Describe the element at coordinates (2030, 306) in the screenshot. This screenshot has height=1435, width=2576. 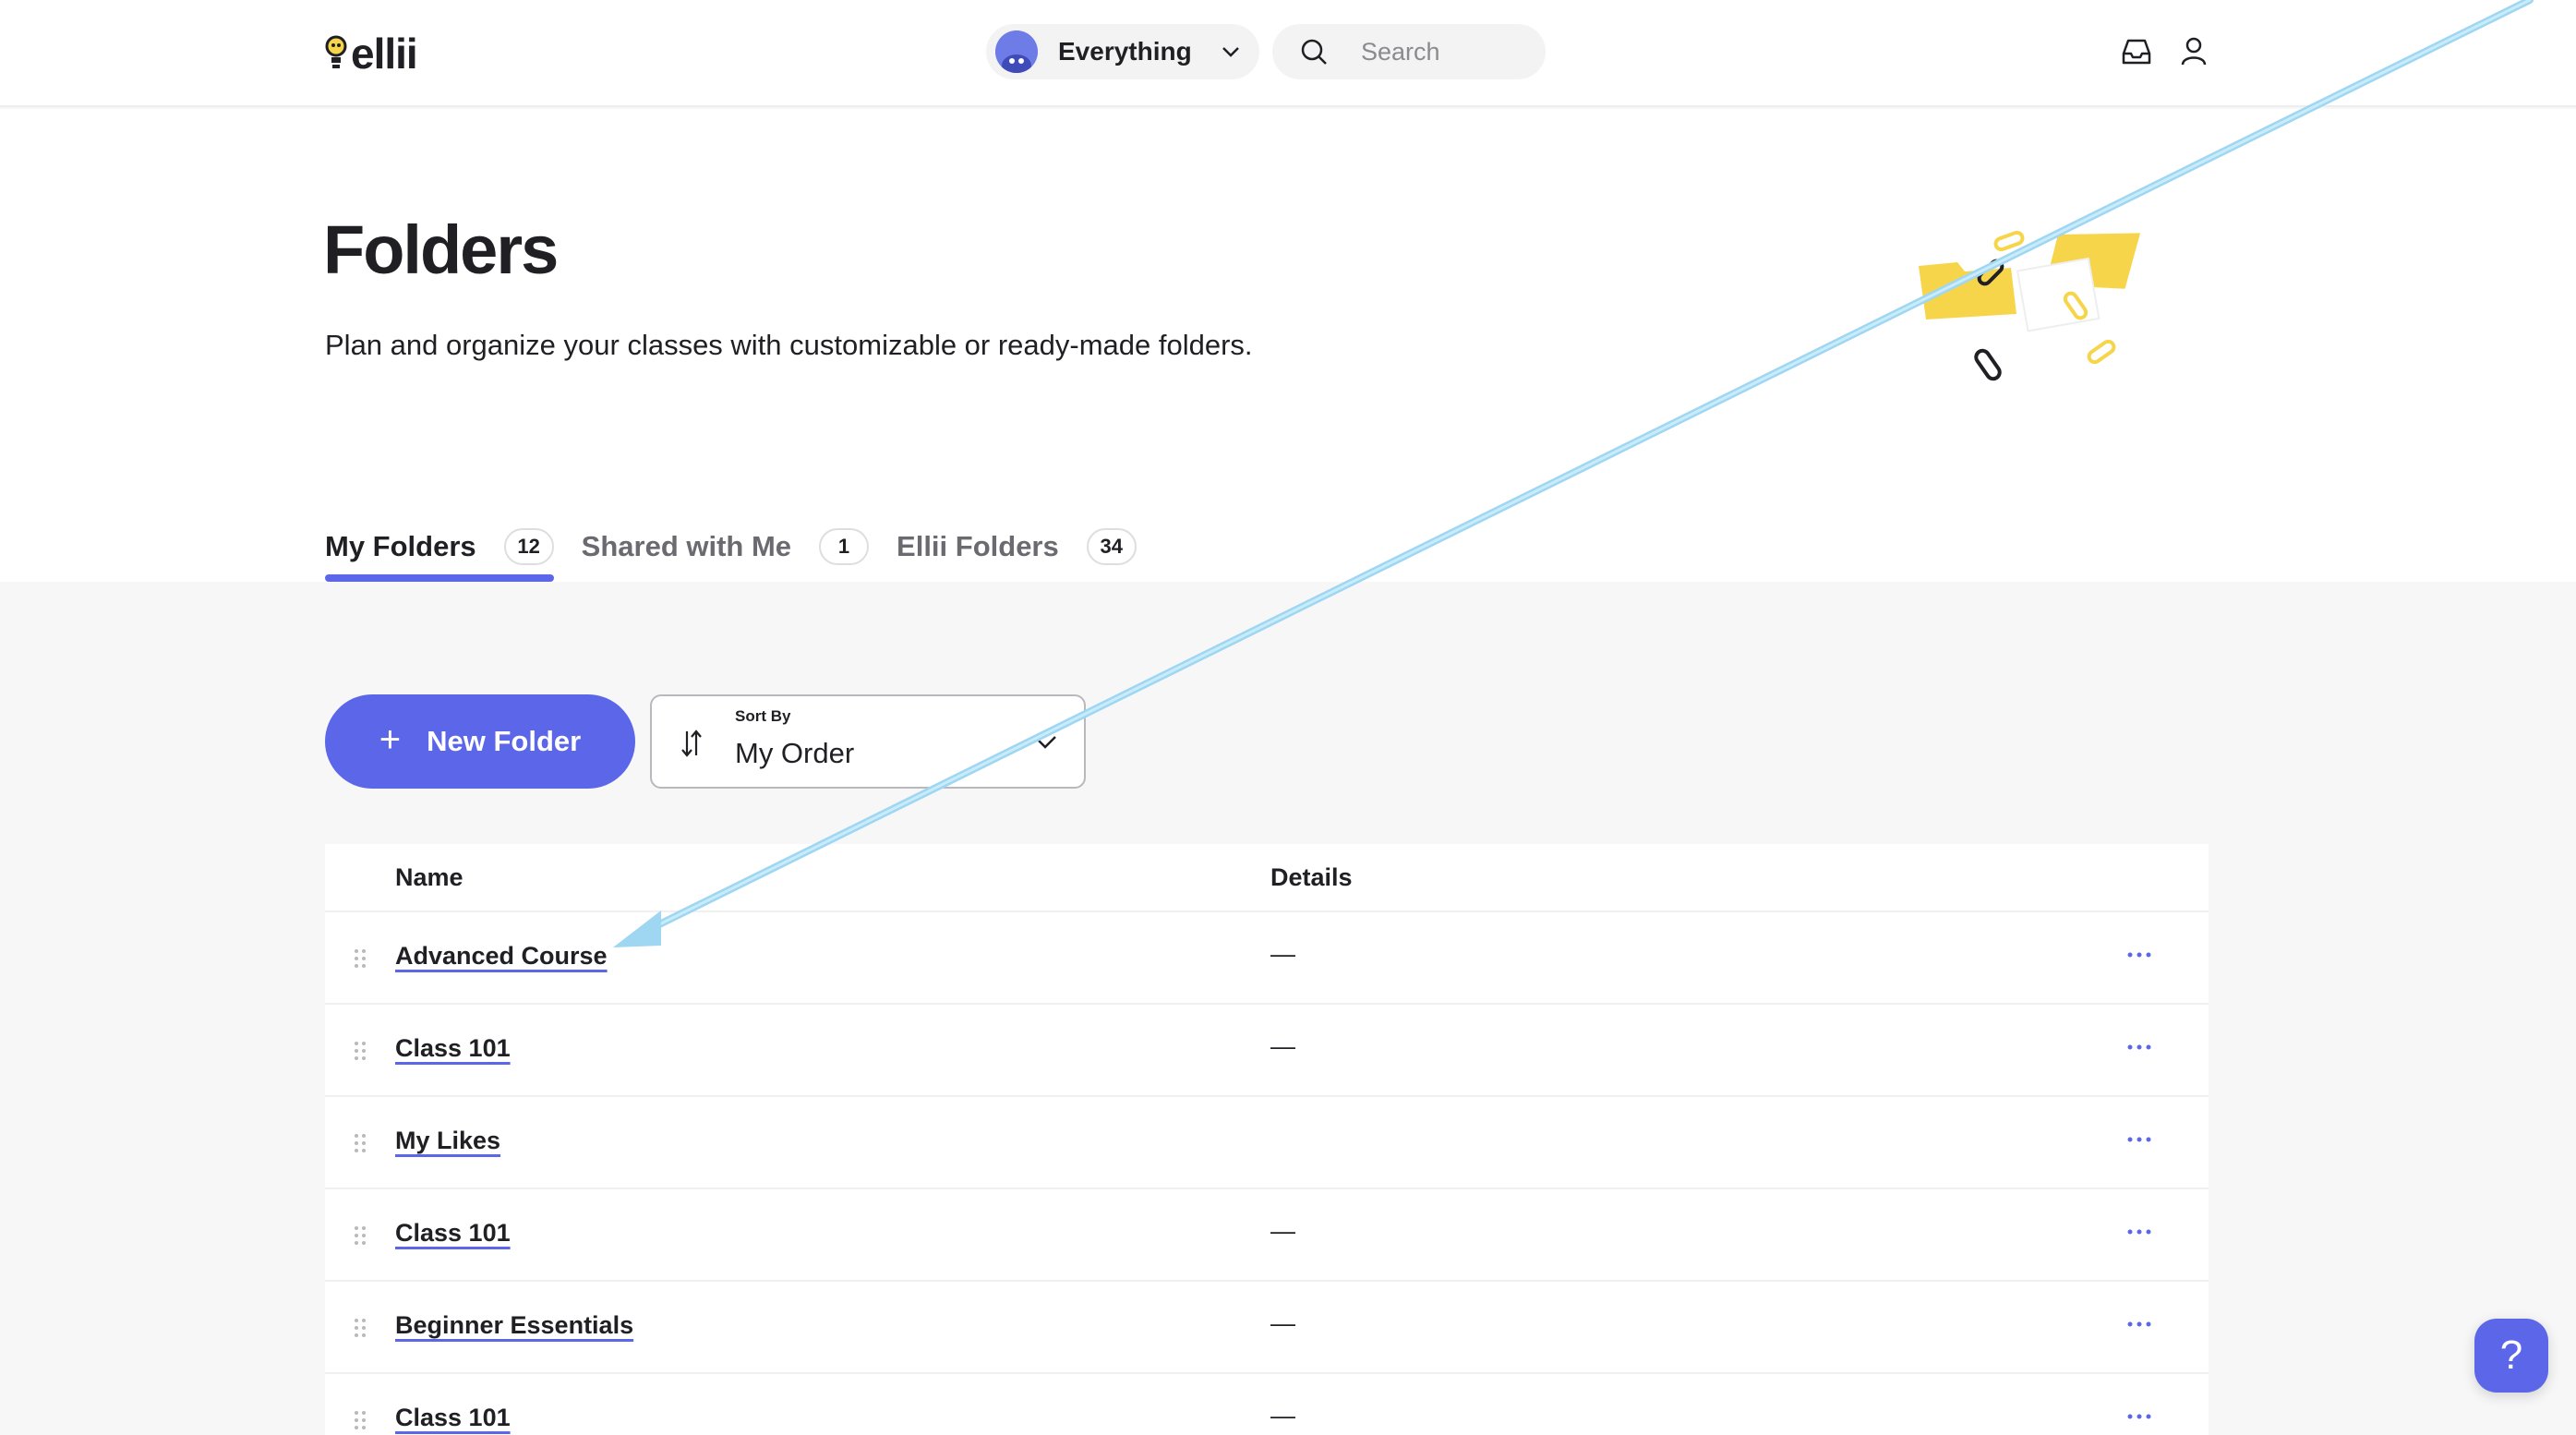
I see `folders-illustration` at that location.